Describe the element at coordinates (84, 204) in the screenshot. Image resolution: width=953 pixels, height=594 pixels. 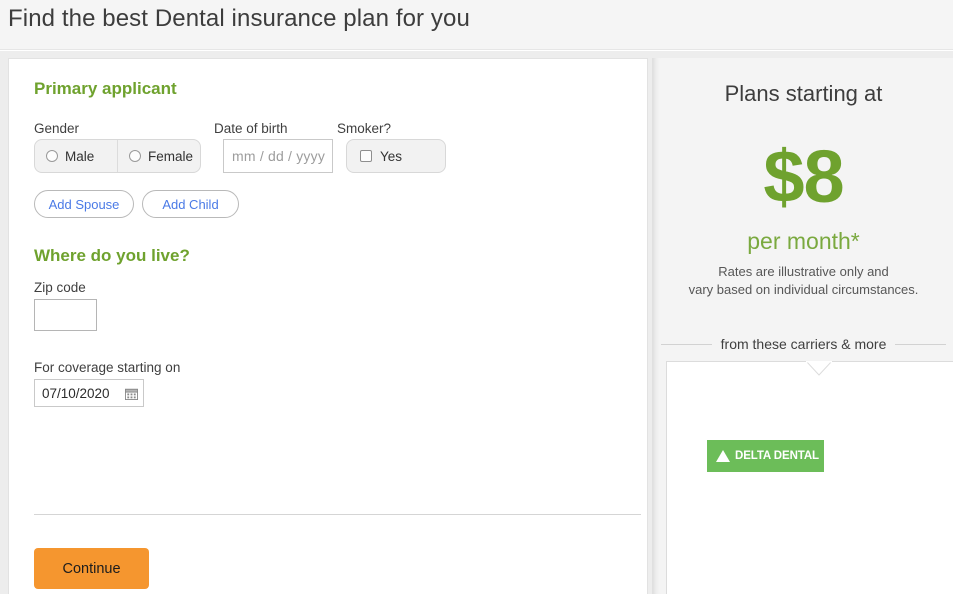
I see `add-spouse-button: Add Spouse` at that location.